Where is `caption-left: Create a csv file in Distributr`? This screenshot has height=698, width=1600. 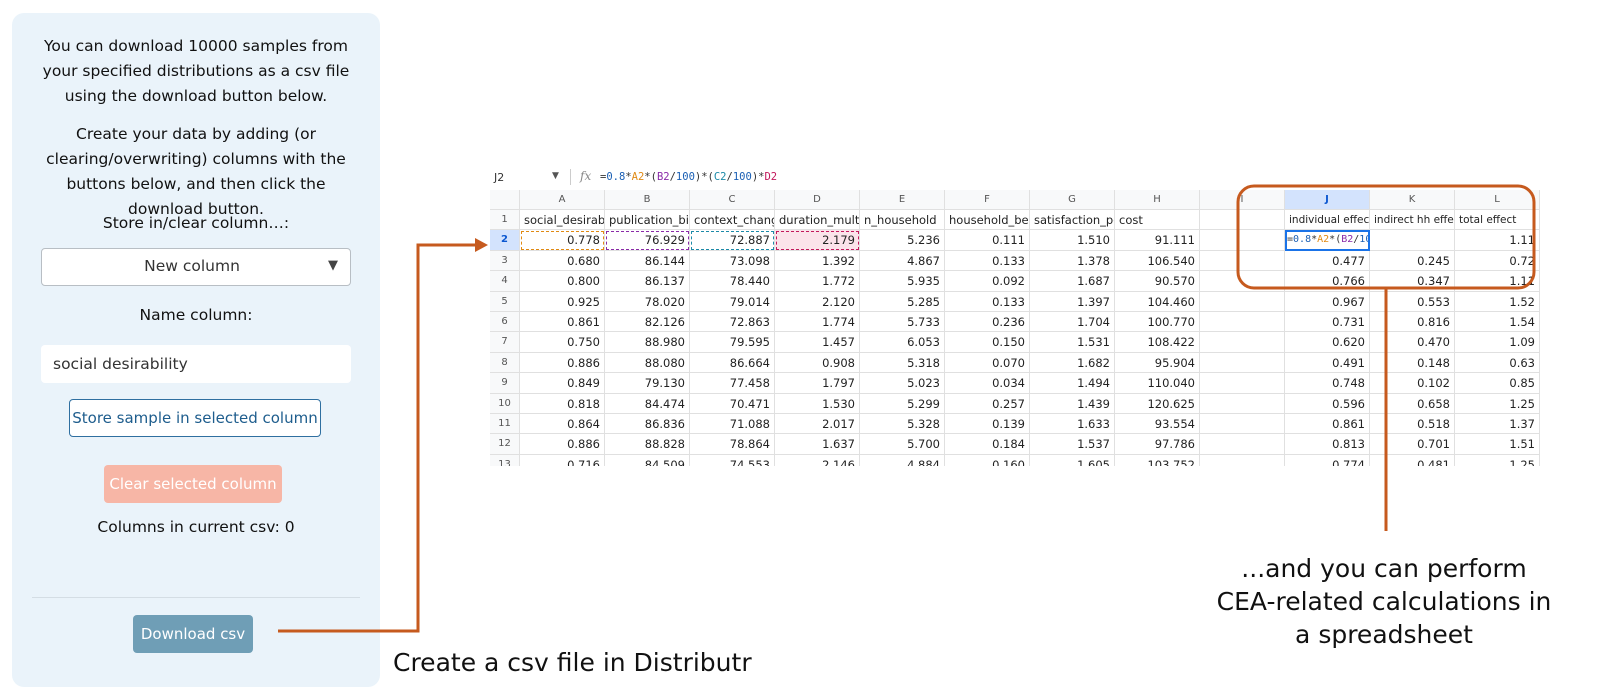 caption-left: Create a csv file in Distributr is located at coordinates (572, 662).